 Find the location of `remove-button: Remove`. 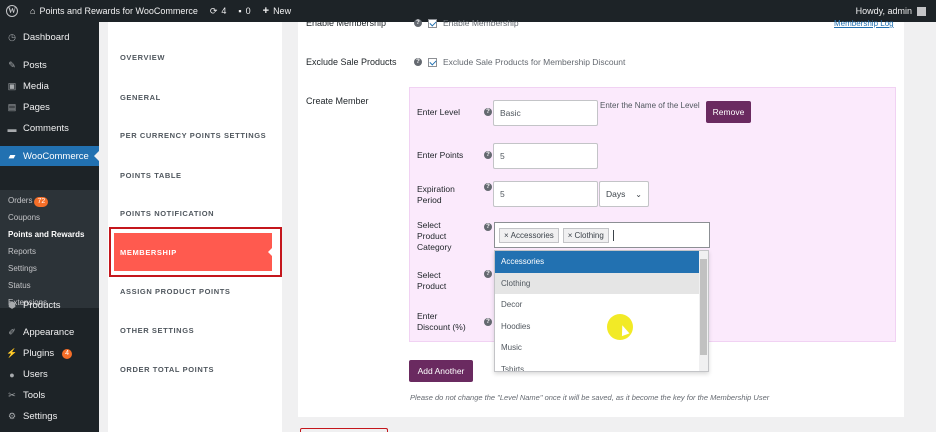

remove-button: Remove is located at coordinates (728, 112).